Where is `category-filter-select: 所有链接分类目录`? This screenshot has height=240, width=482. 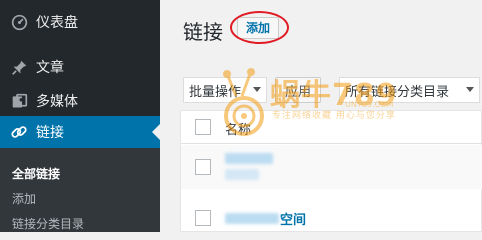 category-filter-select: 所有链接分类目录 is located at coordinates (409, 90).